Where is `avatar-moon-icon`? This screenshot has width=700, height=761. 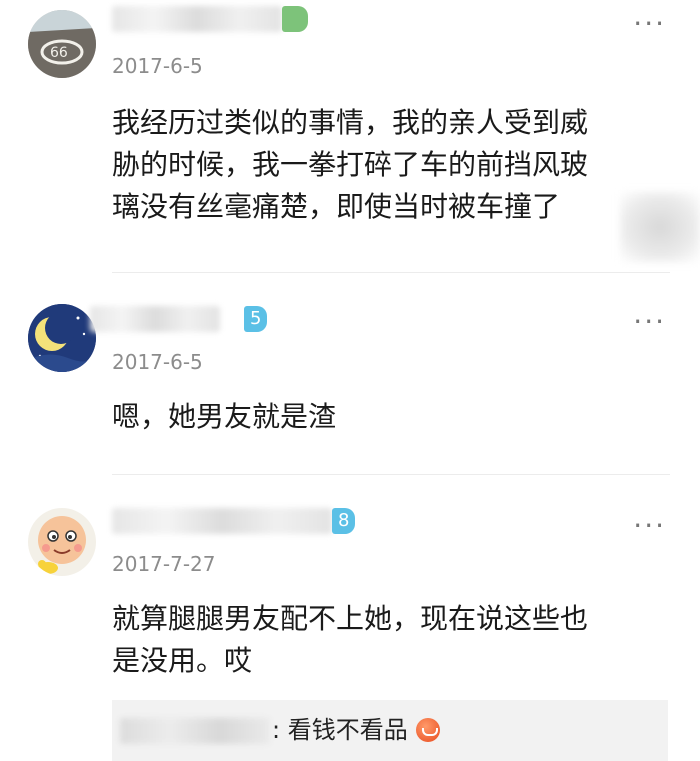 avatar-moon-icon is located at coordinates (62, 338).